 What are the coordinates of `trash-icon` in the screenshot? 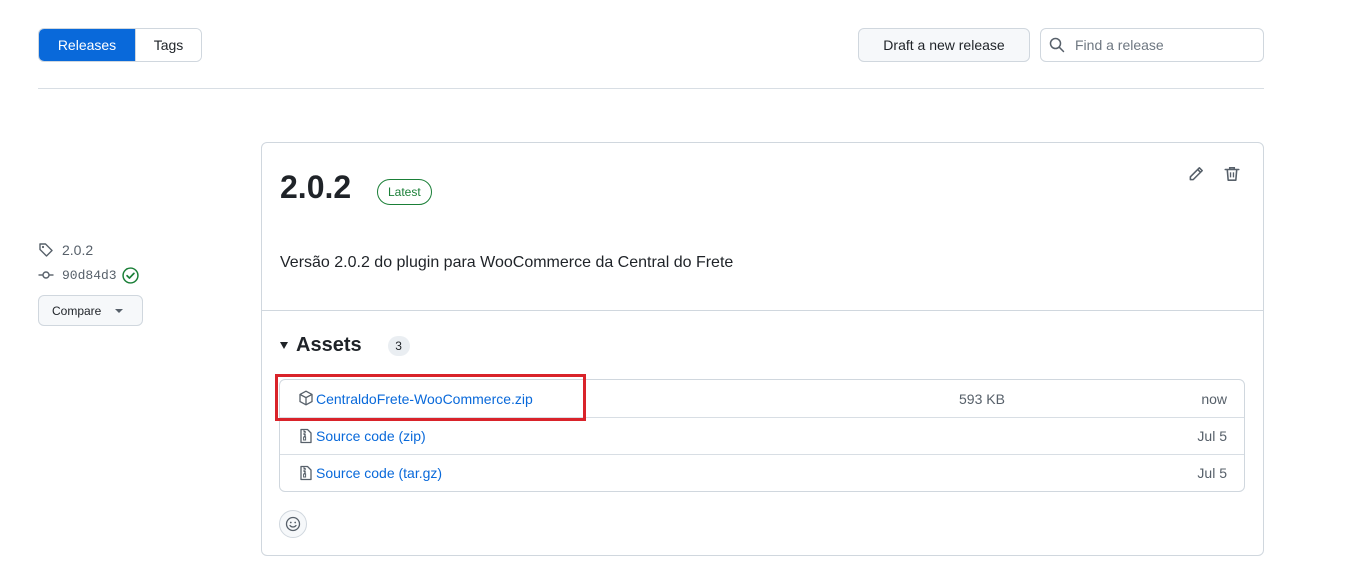 It's located at (1232, 174).